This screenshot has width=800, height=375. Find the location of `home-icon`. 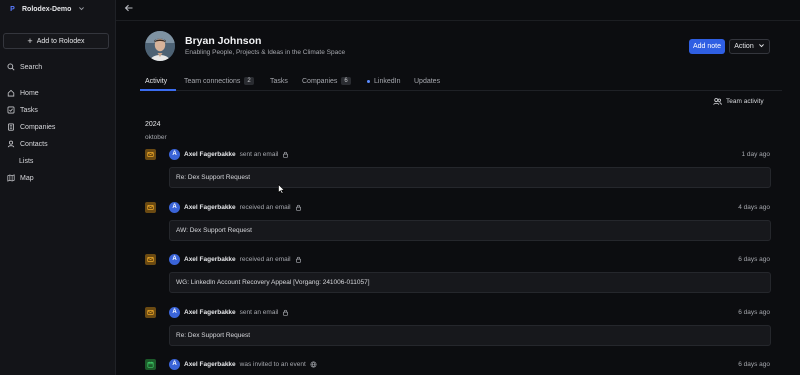

home-icon is located at coordinates (11, 93).